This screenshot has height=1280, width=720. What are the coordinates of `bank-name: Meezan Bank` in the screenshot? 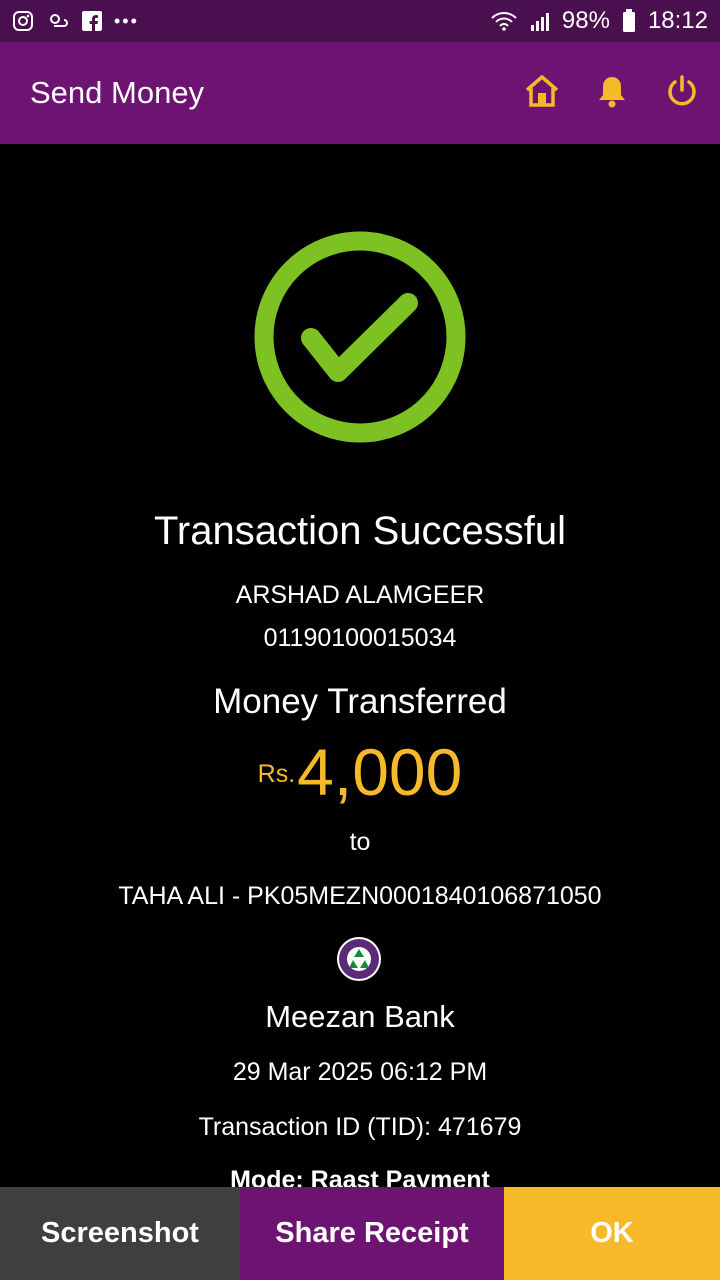 It's located at (360, 1016).